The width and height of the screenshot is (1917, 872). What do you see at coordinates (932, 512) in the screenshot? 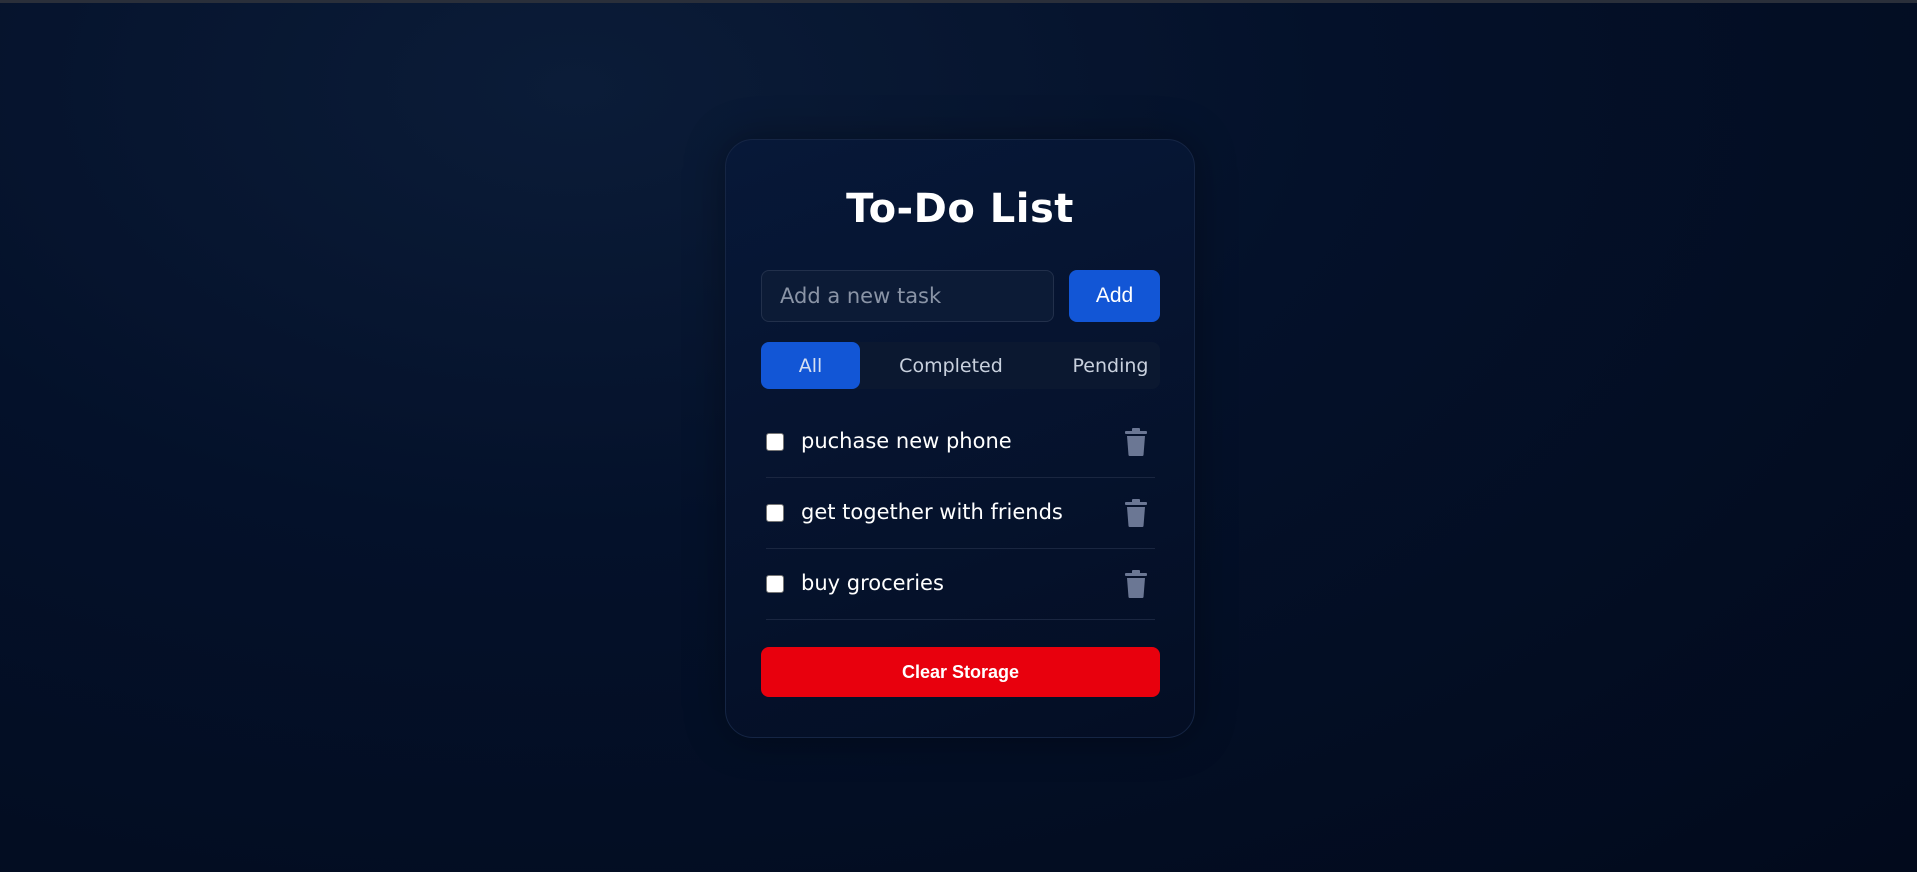
I see `task-text: get together with friends` at bounding box center [932, 512].